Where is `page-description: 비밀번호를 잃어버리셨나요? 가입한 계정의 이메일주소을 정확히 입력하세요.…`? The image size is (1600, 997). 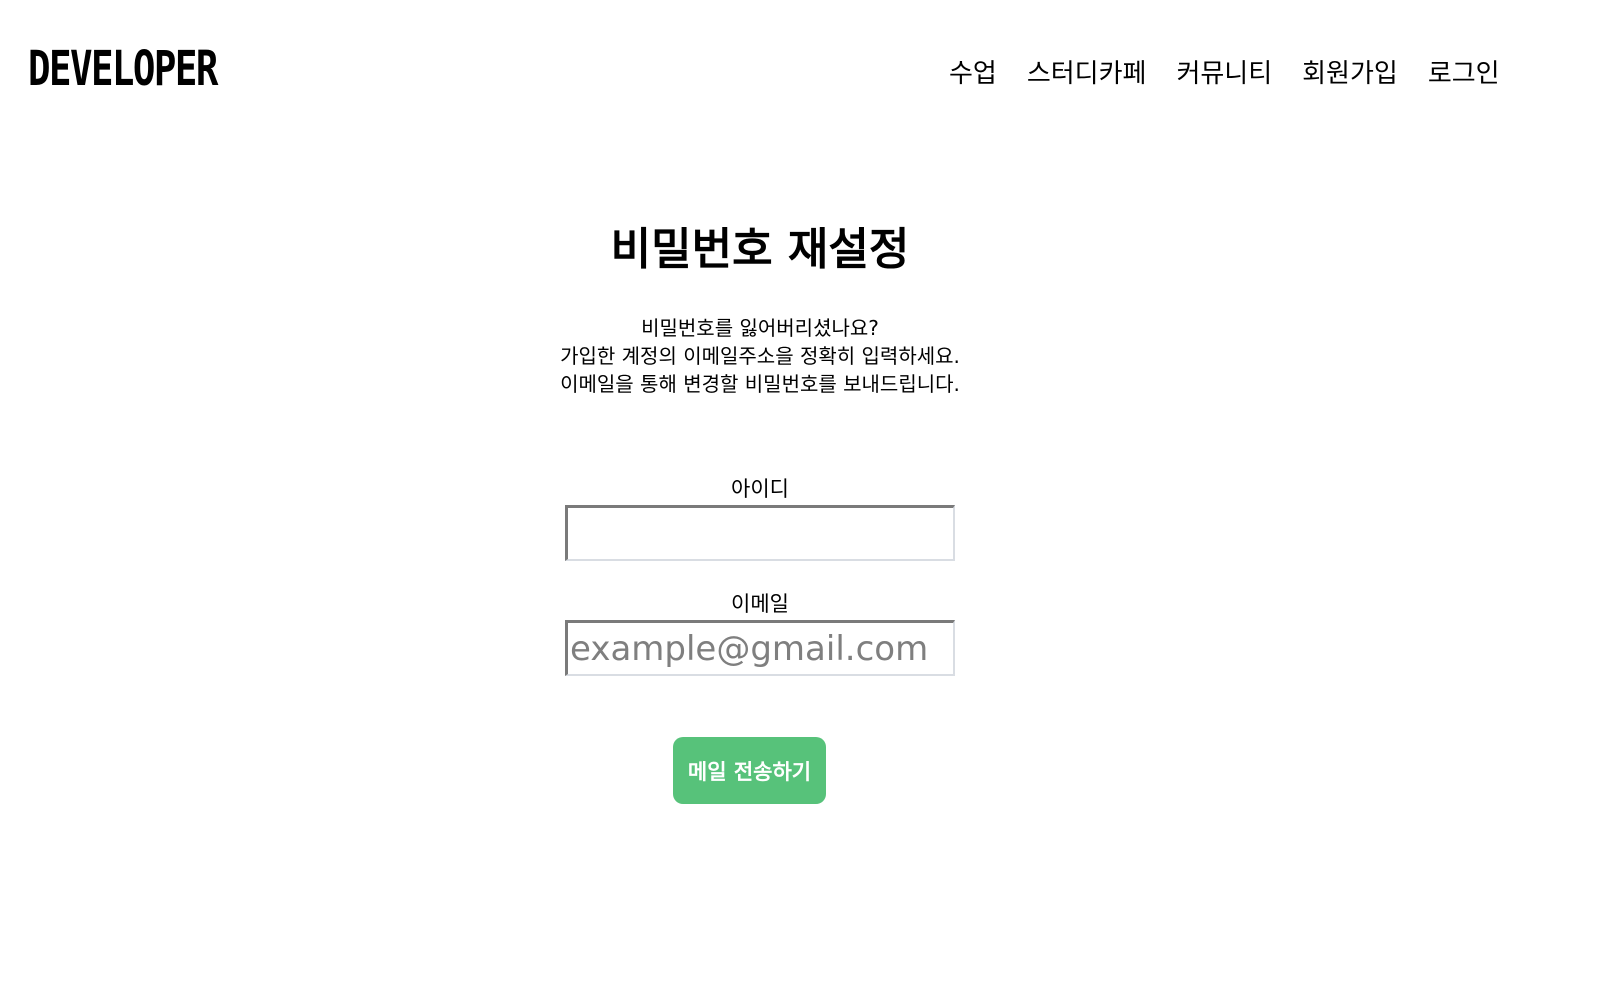
page-description: 비밀번호를 잃어버리셨나요? 가입한 계정의 이메일주소을 정확히 입력하세요.… is located at coordinates (760, 356).